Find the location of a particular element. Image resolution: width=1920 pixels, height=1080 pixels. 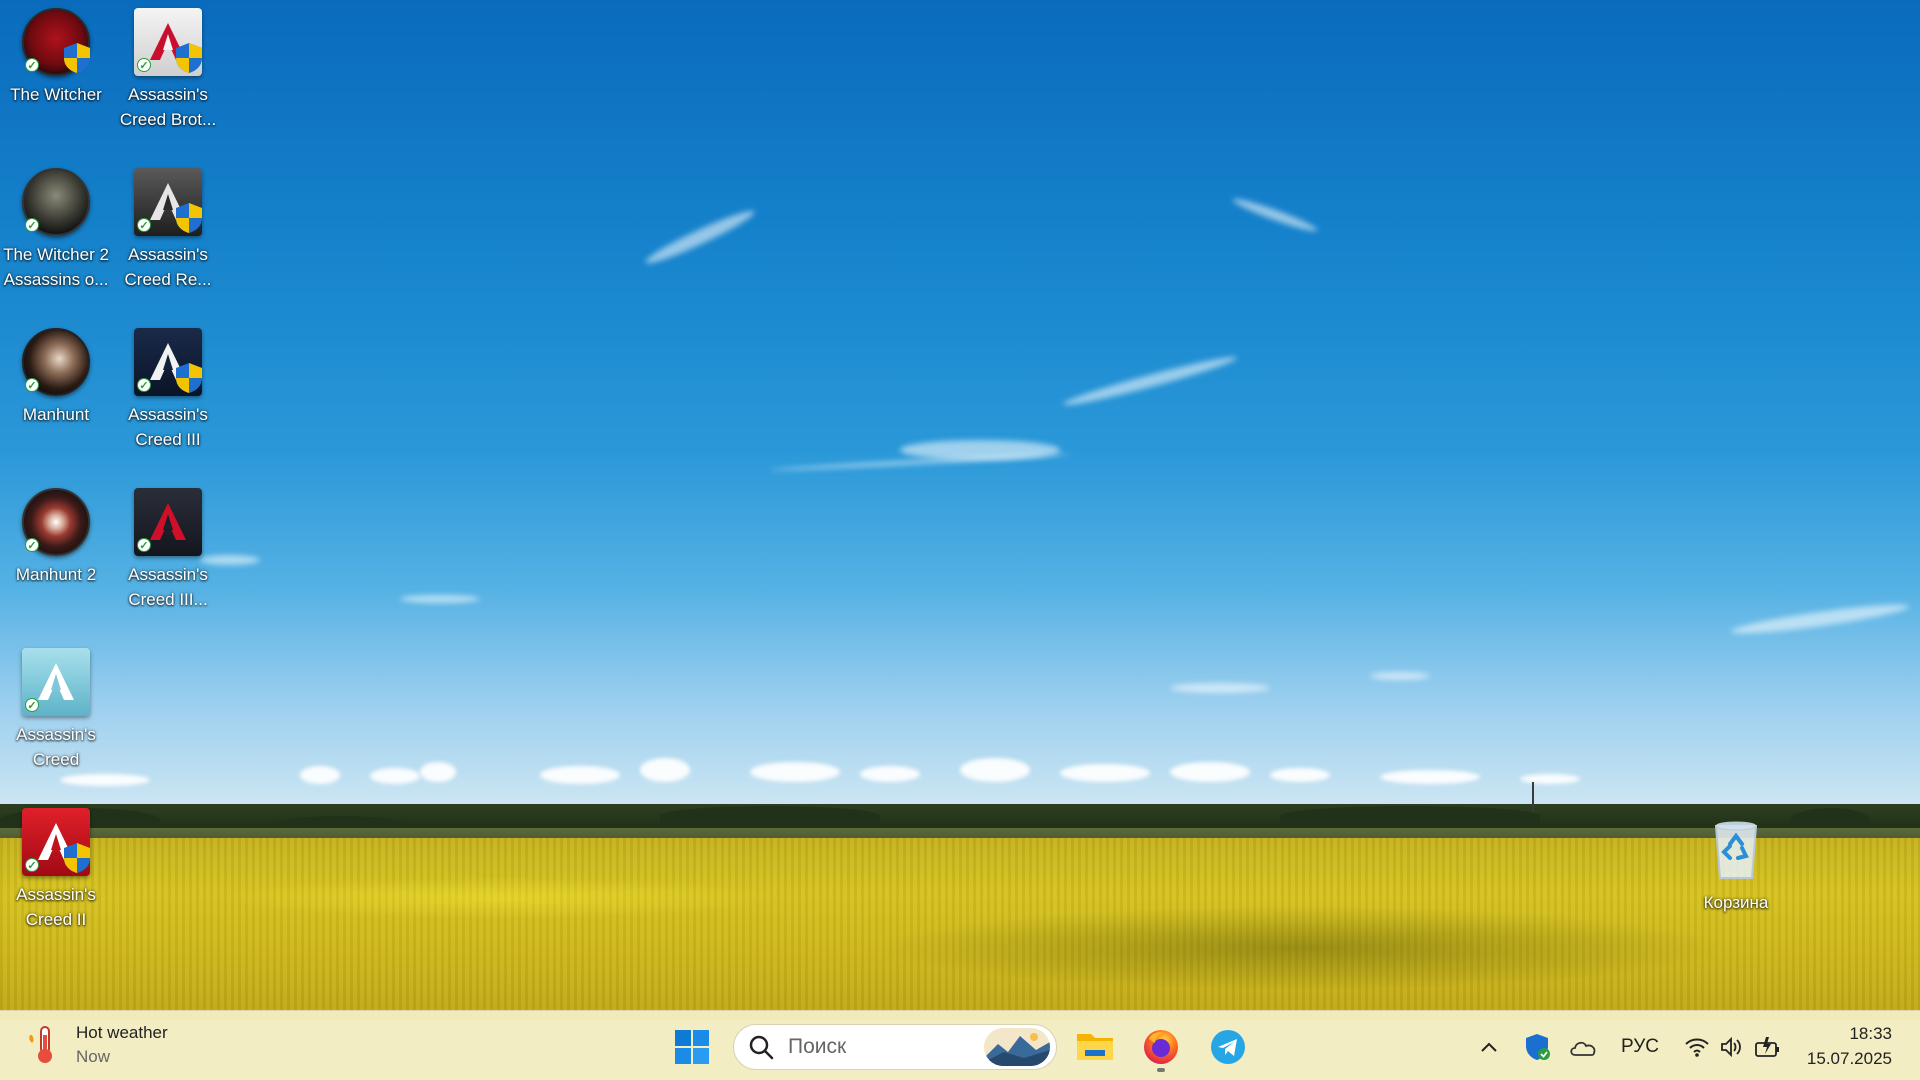

desktop-icon-assassins-creed: ✓ Assassin's Creed is located at coordinates (56, 710).